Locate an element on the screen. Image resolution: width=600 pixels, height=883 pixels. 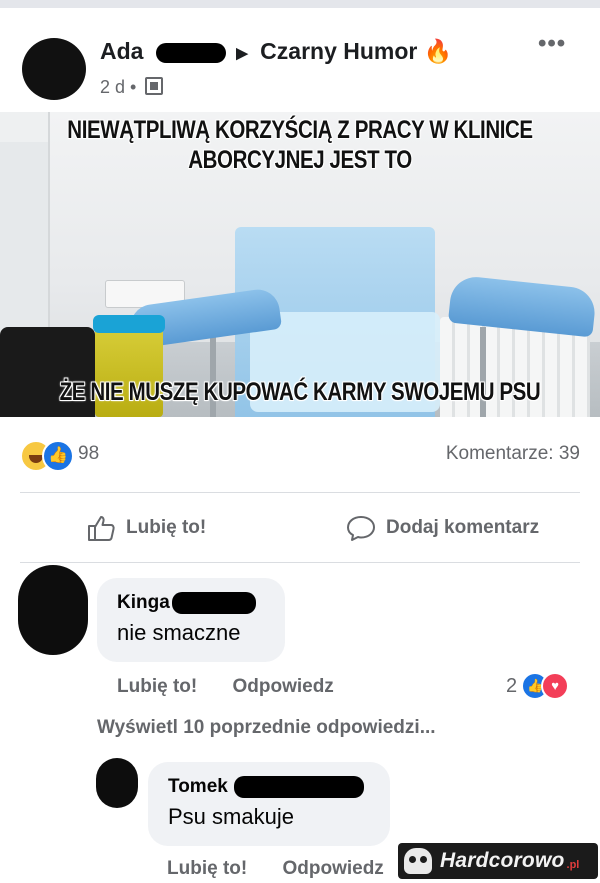
post-header: Ada ▶ Czarny Humor 🔥 2 d • ••• is located at coordinates (300, 60).